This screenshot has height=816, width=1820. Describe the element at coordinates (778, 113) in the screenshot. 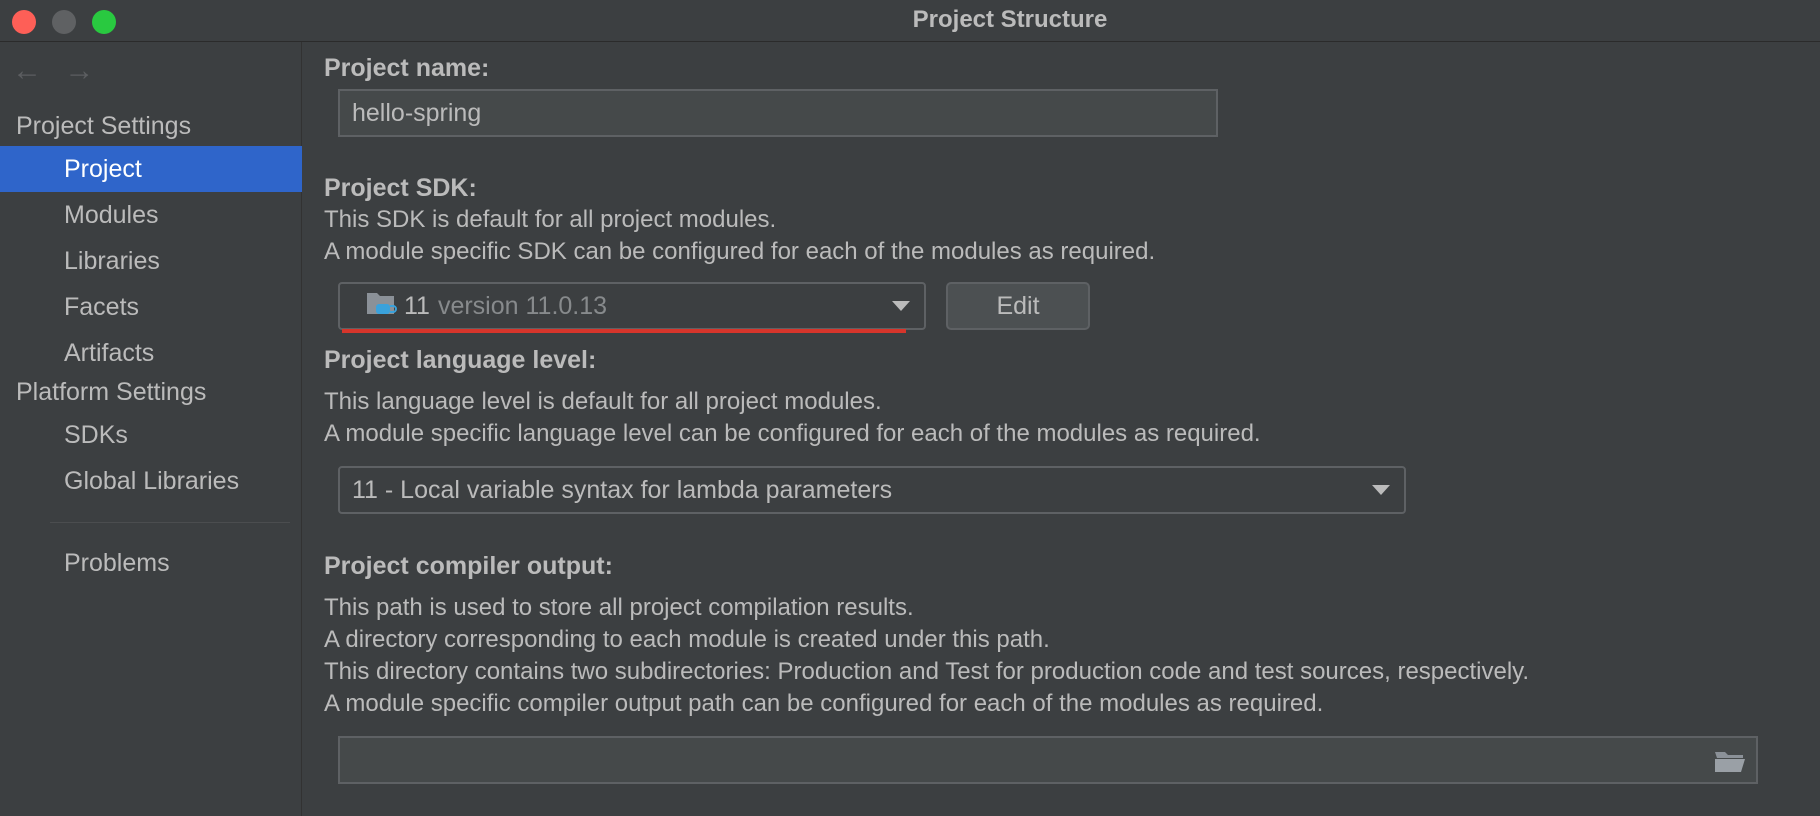

I see `project-name-input: hello-spring` at that location.